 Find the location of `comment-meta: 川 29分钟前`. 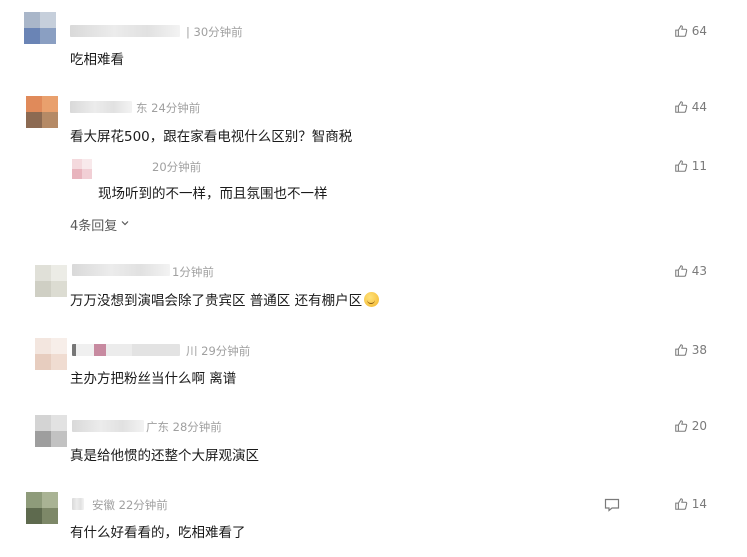

comment-meta: 川 29分钟前 is located at coordinates (218, 351).